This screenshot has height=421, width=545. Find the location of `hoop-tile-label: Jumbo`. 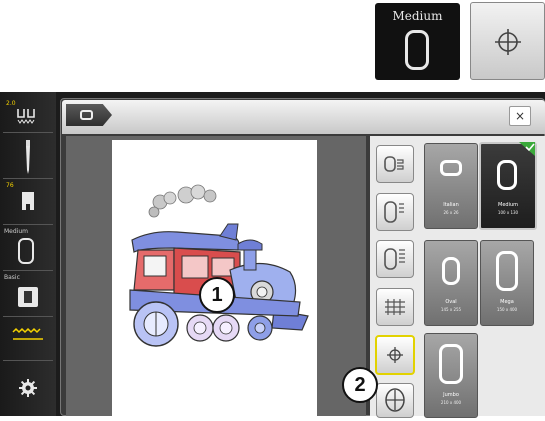

hoop-tile-label: Jumbo is located at coordinates (451, 395).